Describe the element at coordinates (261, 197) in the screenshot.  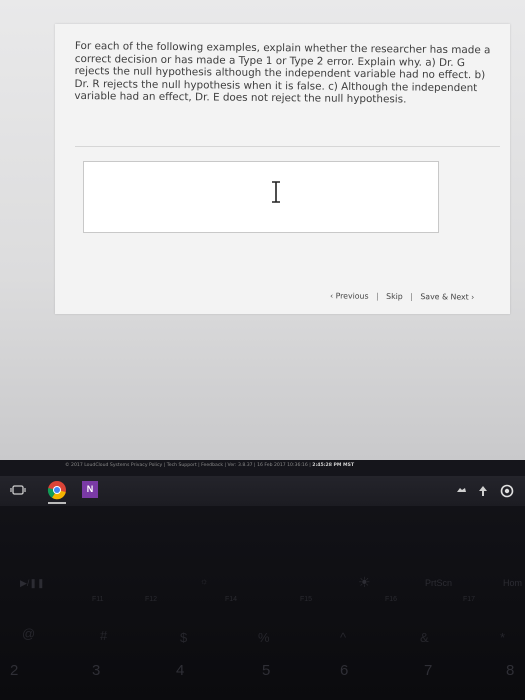
I see `answer-textarea` at that location.